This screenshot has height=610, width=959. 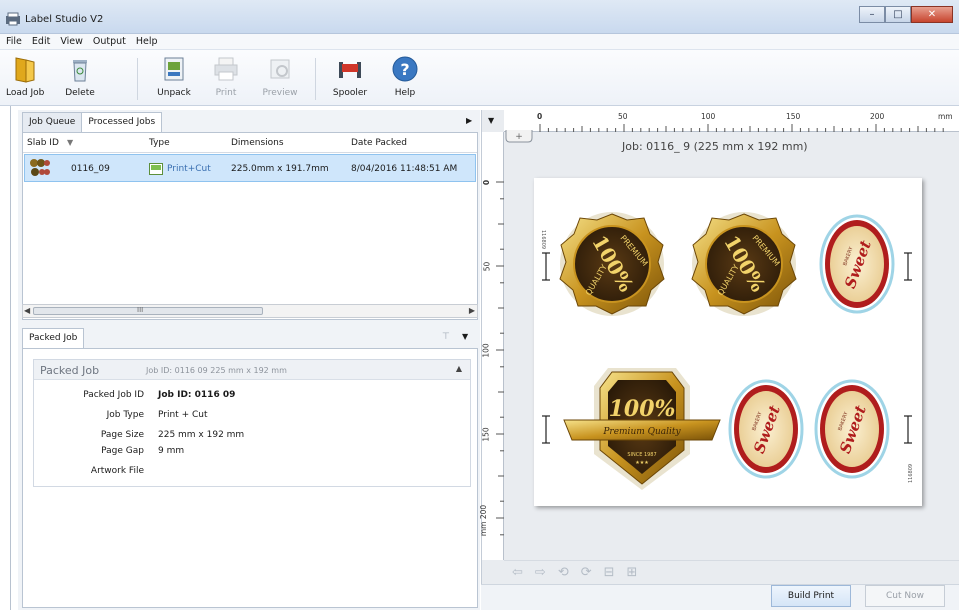 I want to click on cell-dimensions: 225.0mm x 191.7mm, so click(x=280, y=169).